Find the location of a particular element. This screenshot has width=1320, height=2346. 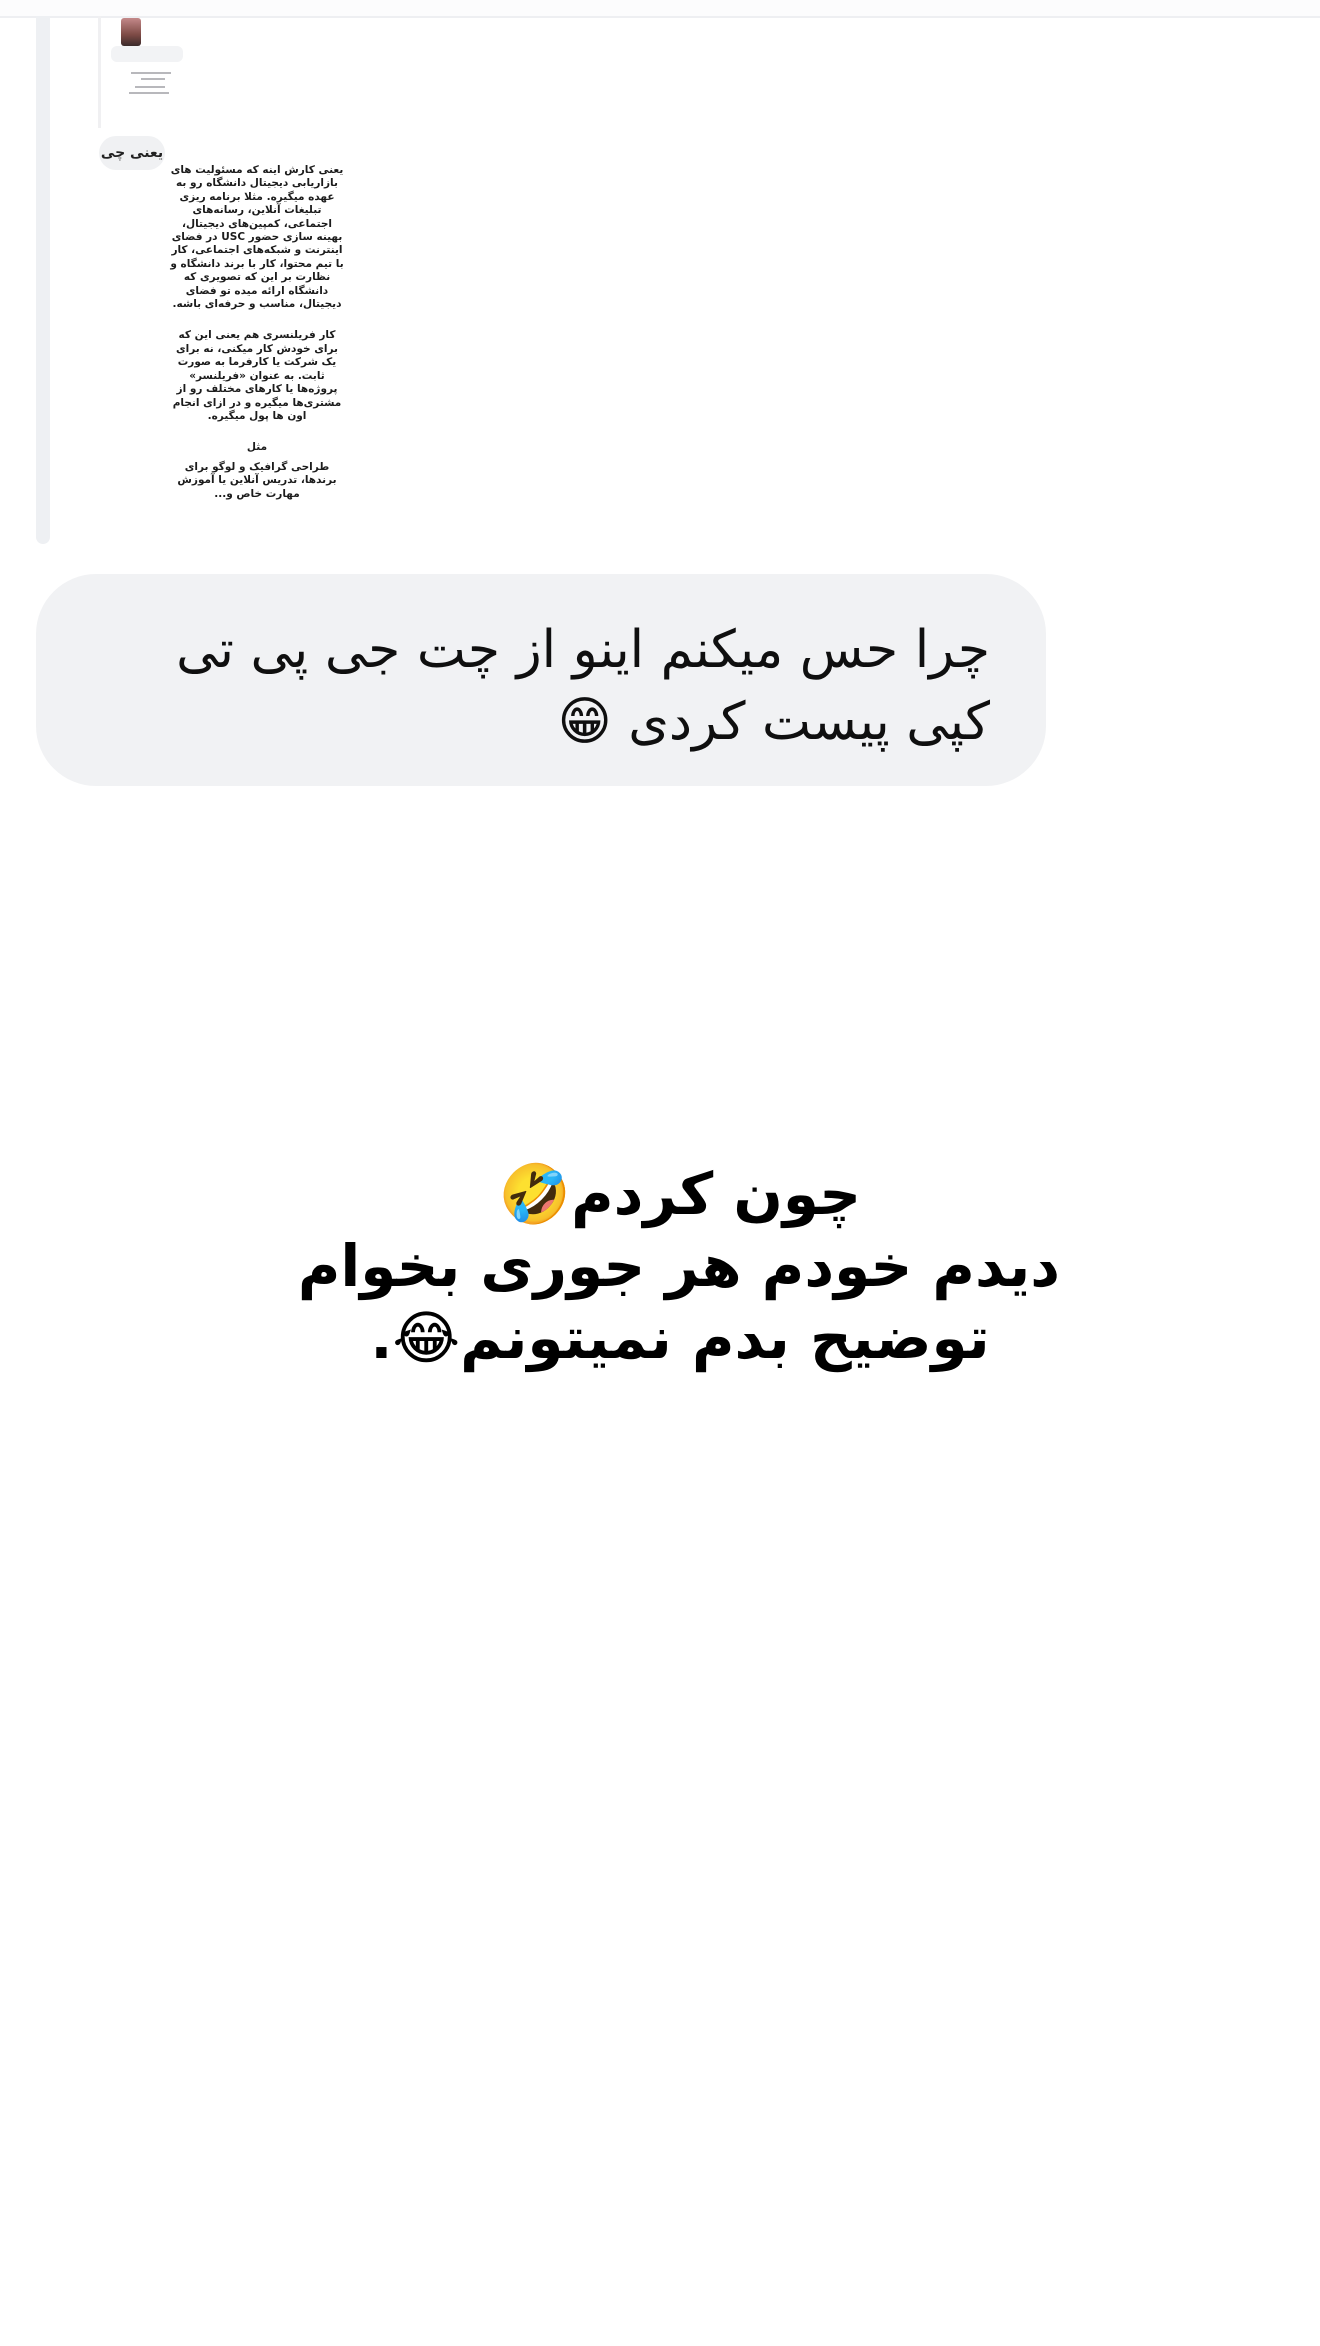

message-paragraph: مثل is located at coordinates (257, 447).